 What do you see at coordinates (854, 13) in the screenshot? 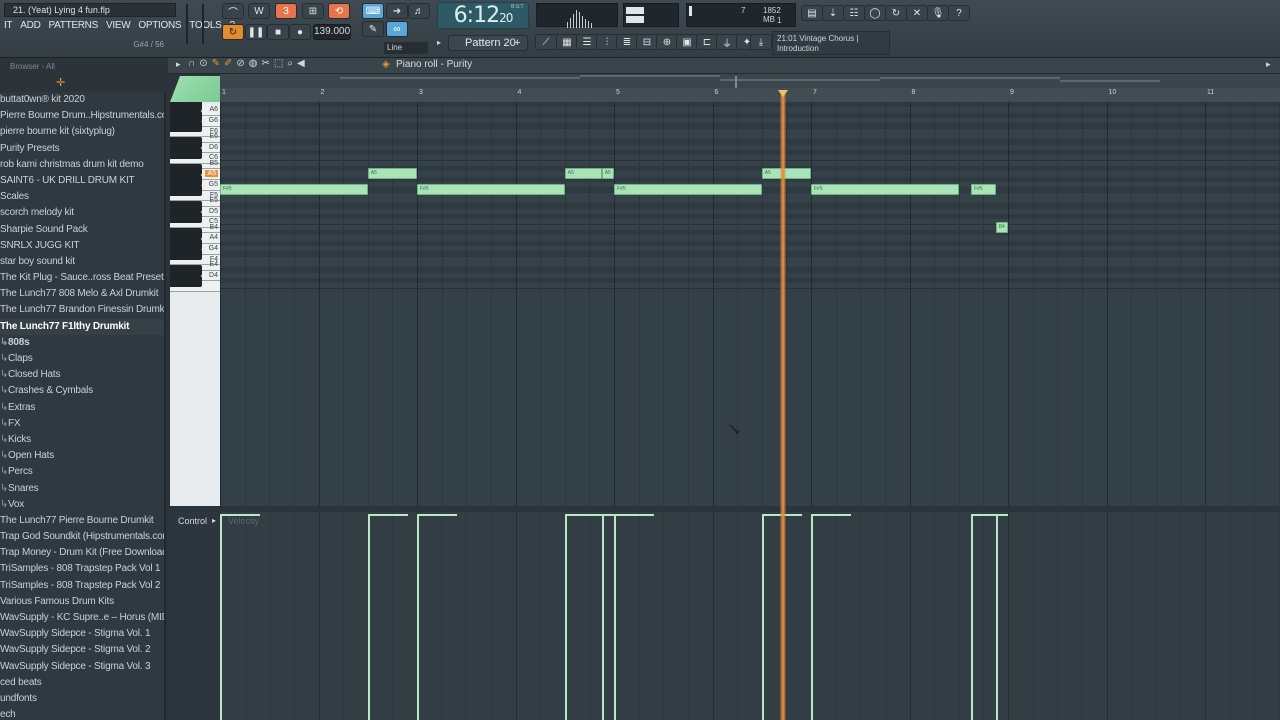
I see `edison-icon: ☷` at bounding box center [854, 13].